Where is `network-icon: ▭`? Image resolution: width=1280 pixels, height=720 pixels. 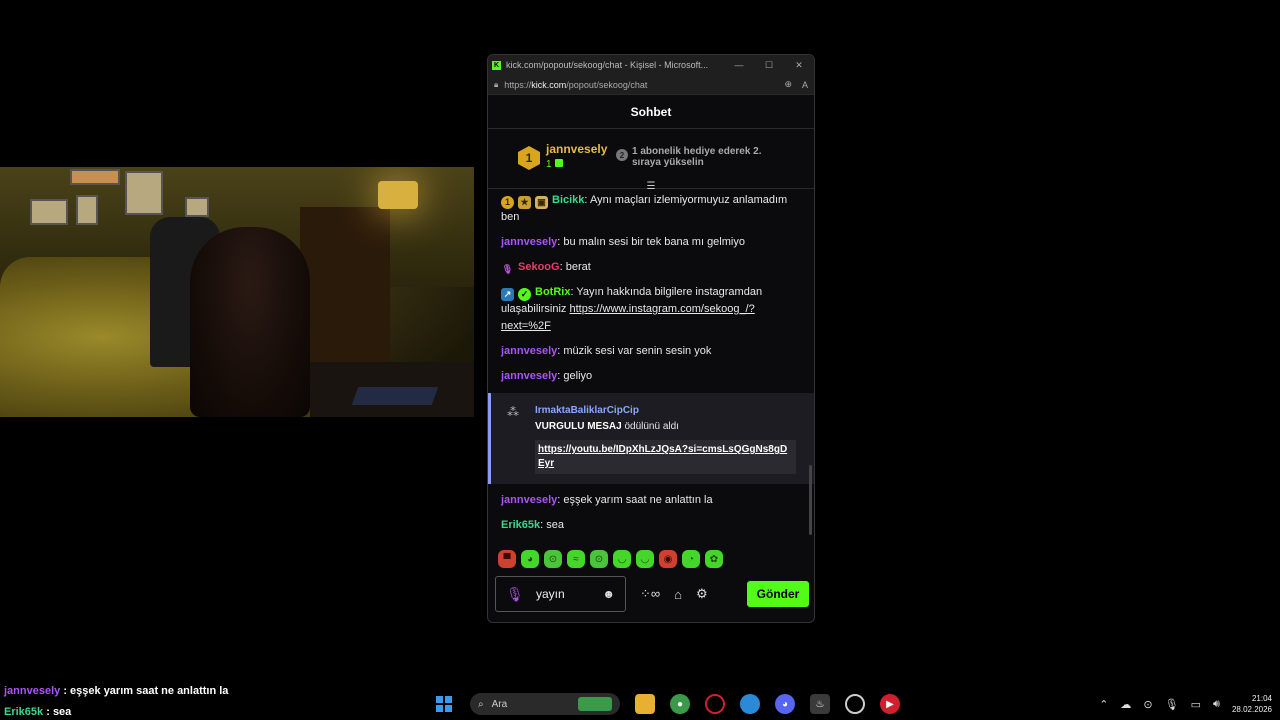
network-icon: ▭ is located at coordinates (1196, 704).